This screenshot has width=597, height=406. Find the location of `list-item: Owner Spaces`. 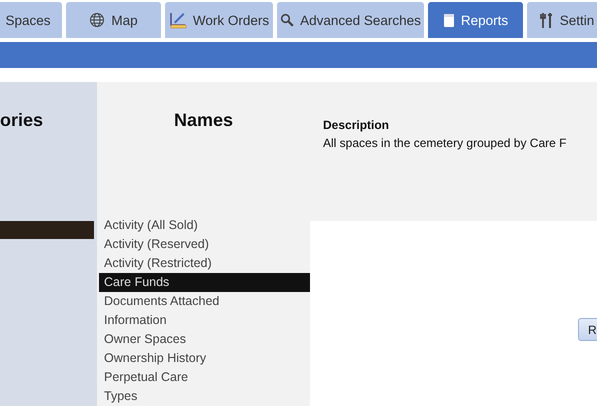

list-item: Owner Spaces is located at coordinates (204, 339).